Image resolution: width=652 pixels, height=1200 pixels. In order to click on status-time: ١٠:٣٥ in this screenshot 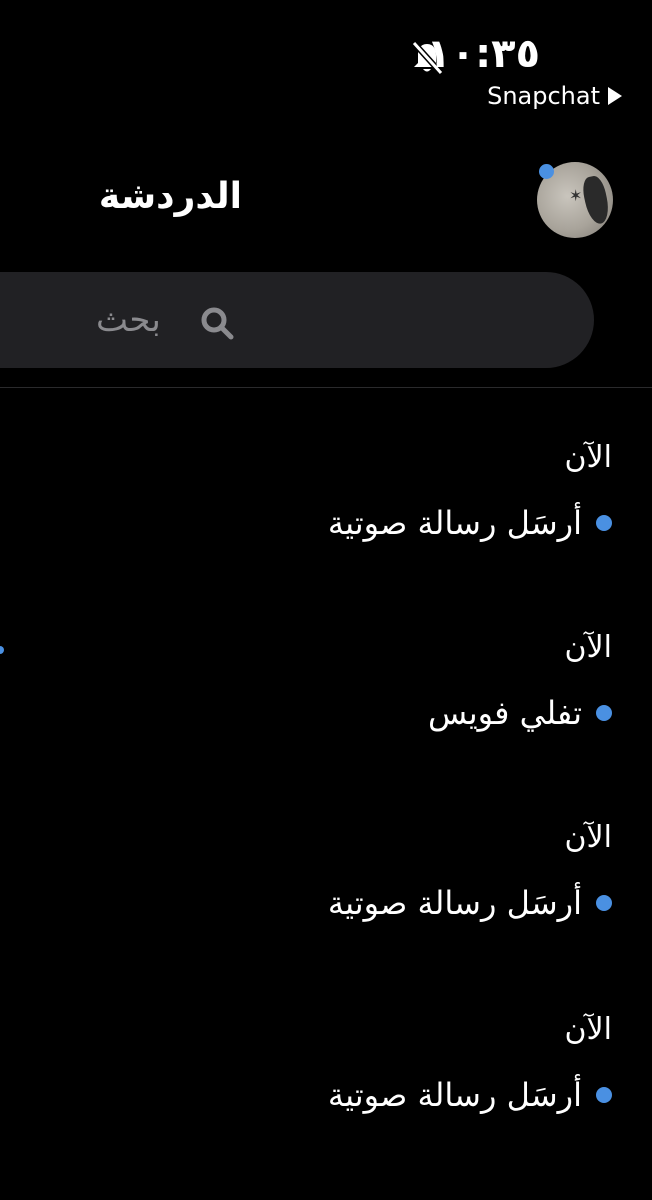, I will do `click(483, 54)`.